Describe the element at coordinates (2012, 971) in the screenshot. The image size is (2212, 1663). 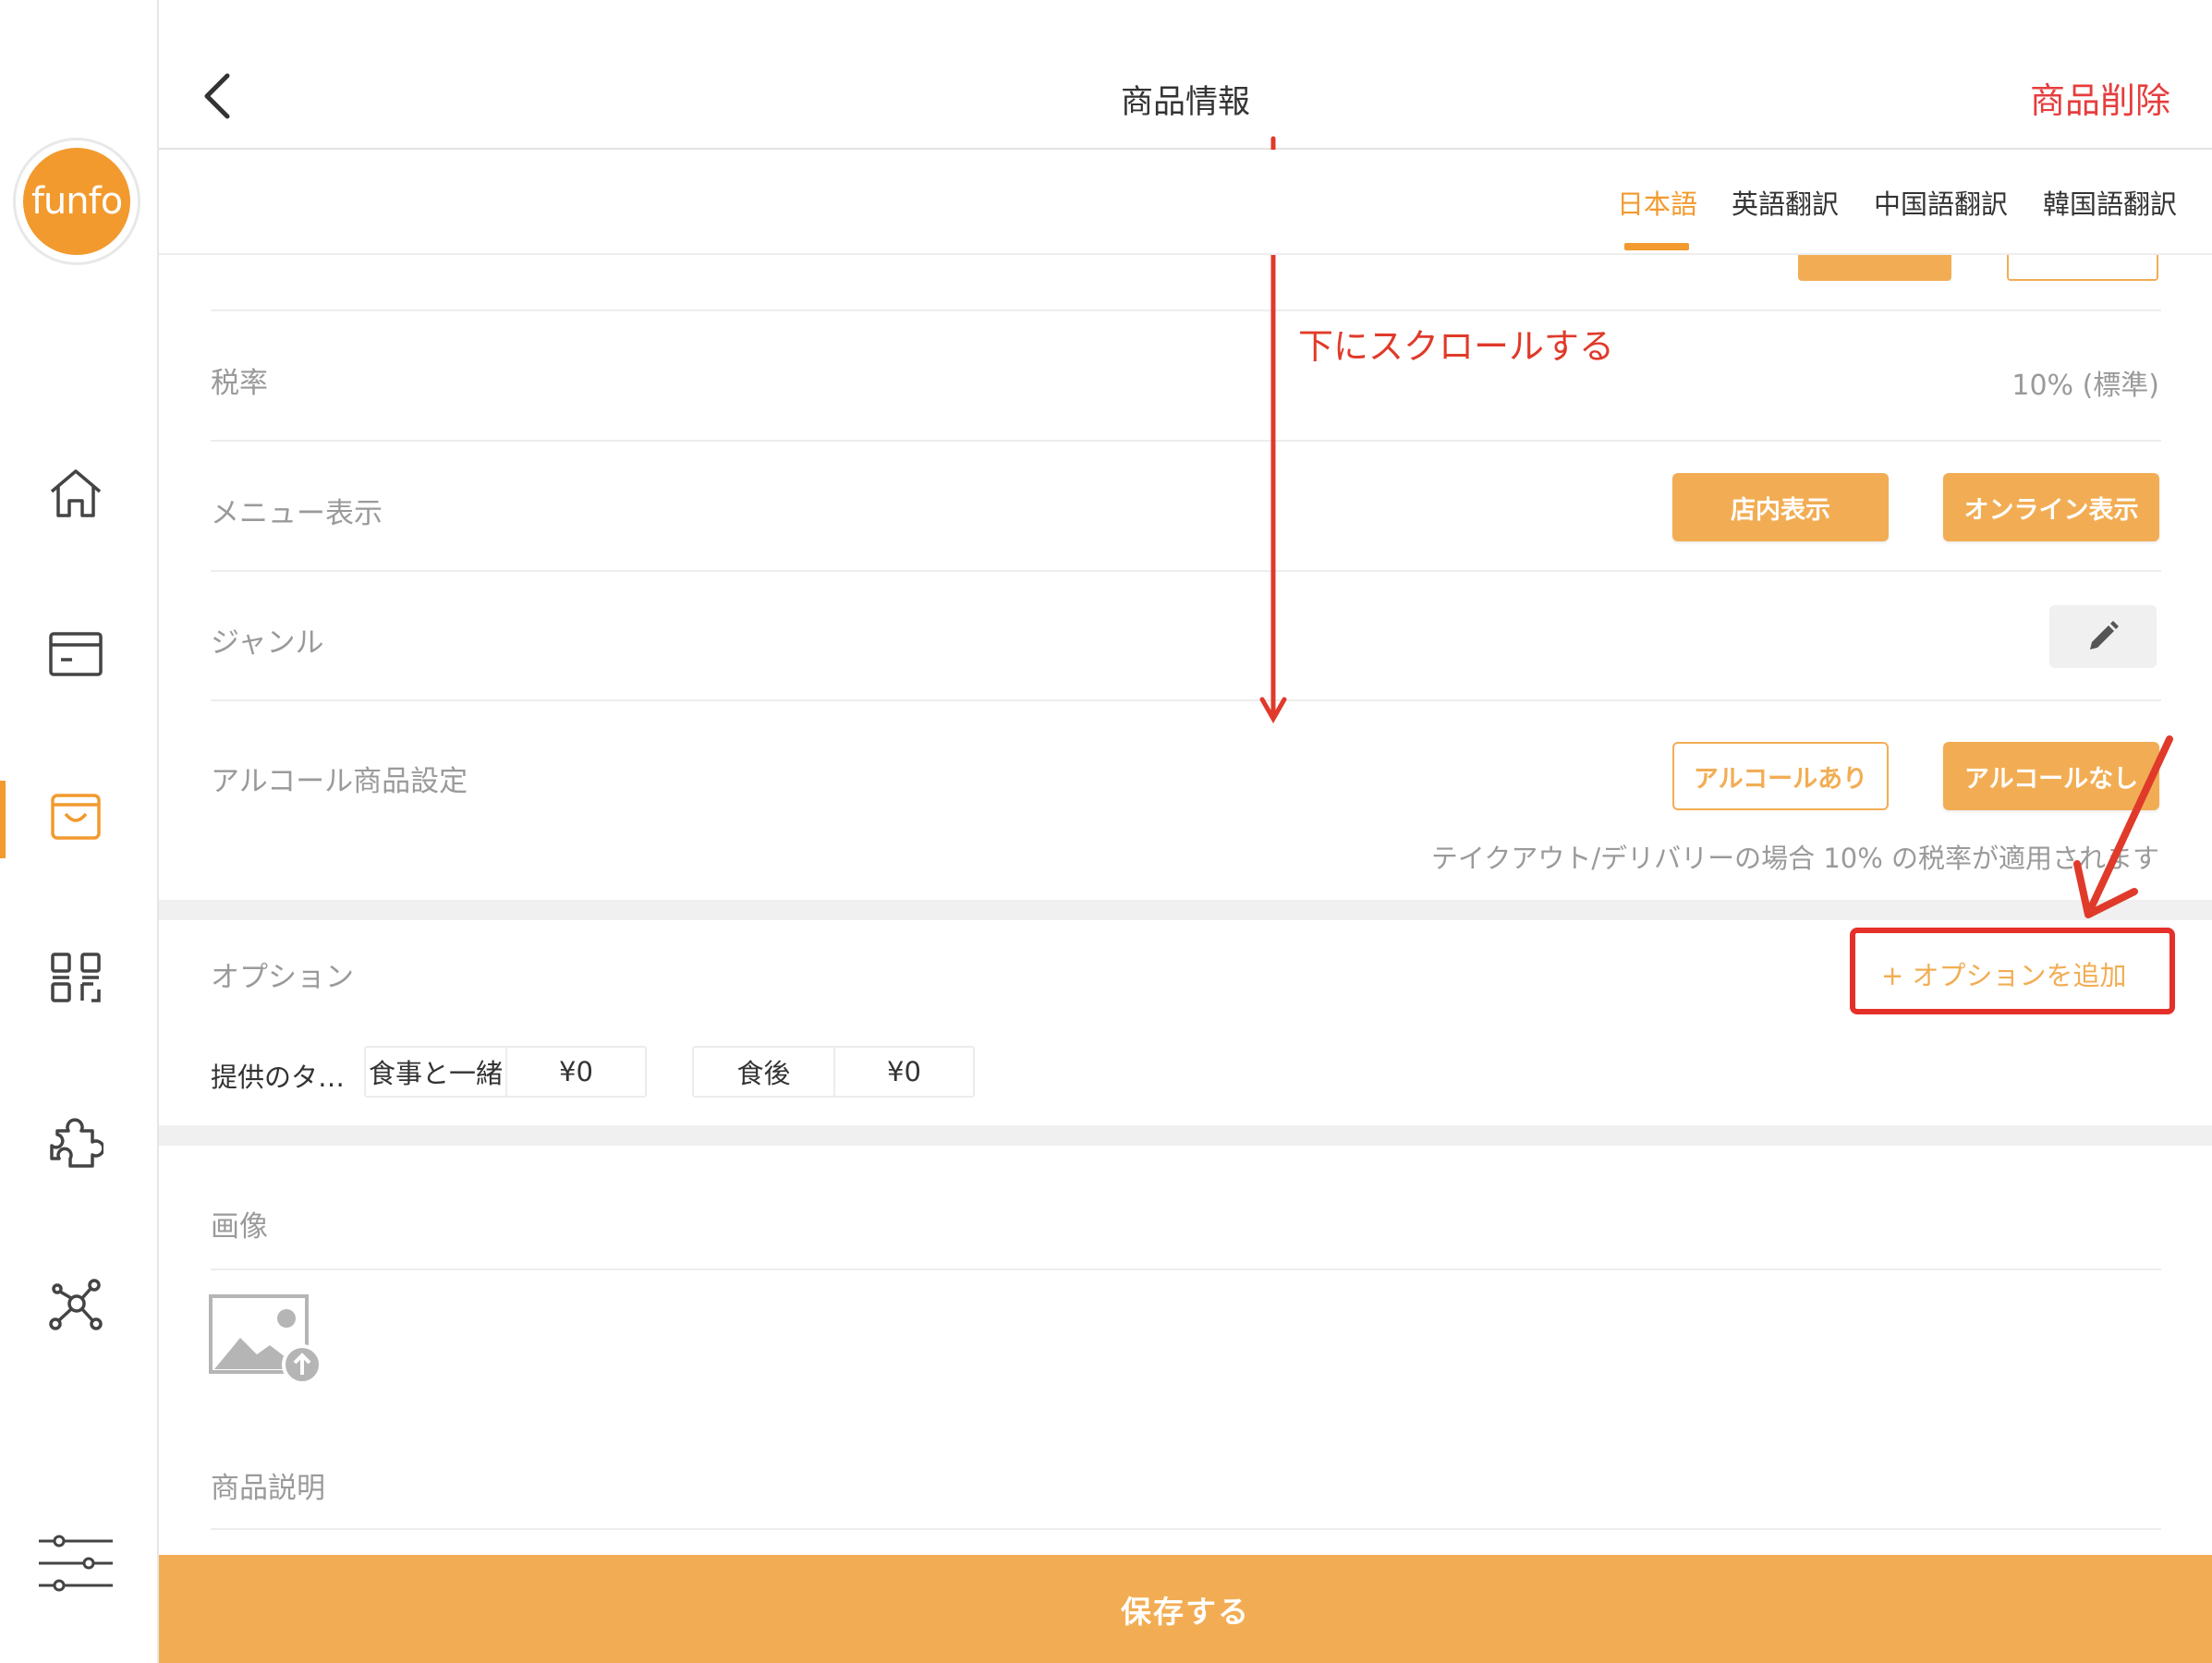
I see `highlight-box-annotation` at that location.